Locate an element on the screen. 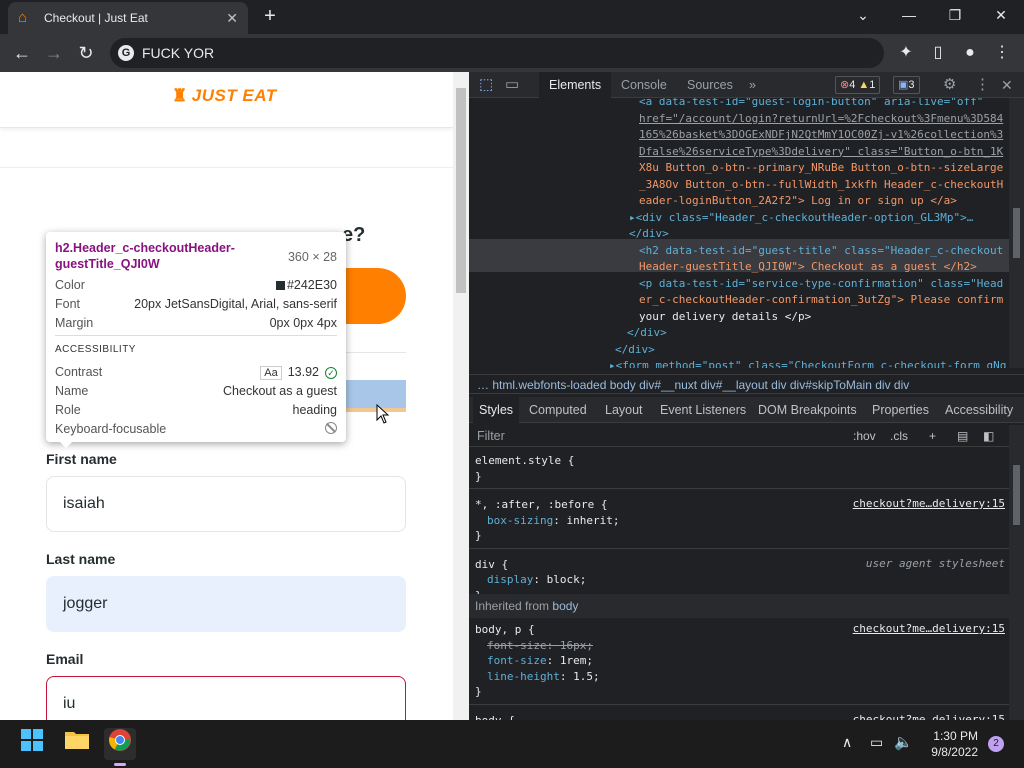  volume-icon: 🔈 is located at coordinates (903, 742).